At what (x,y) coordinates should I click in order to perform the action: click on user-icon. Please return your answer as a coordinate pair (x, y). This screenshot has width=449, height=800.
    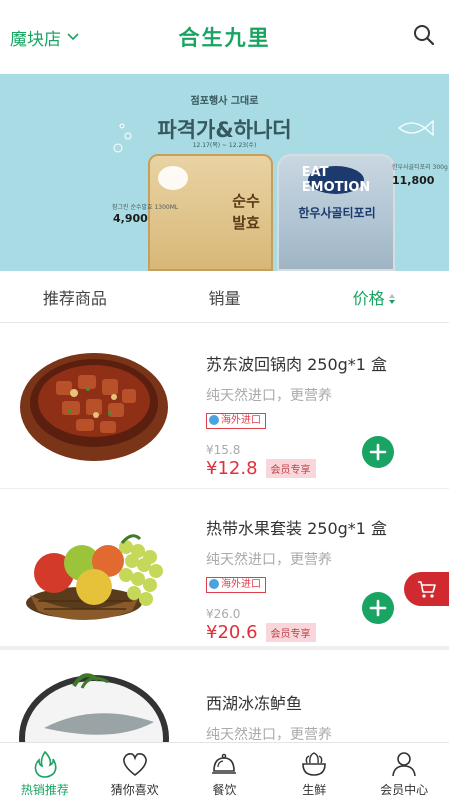
    Looking at the image, I should click on (404, 764).